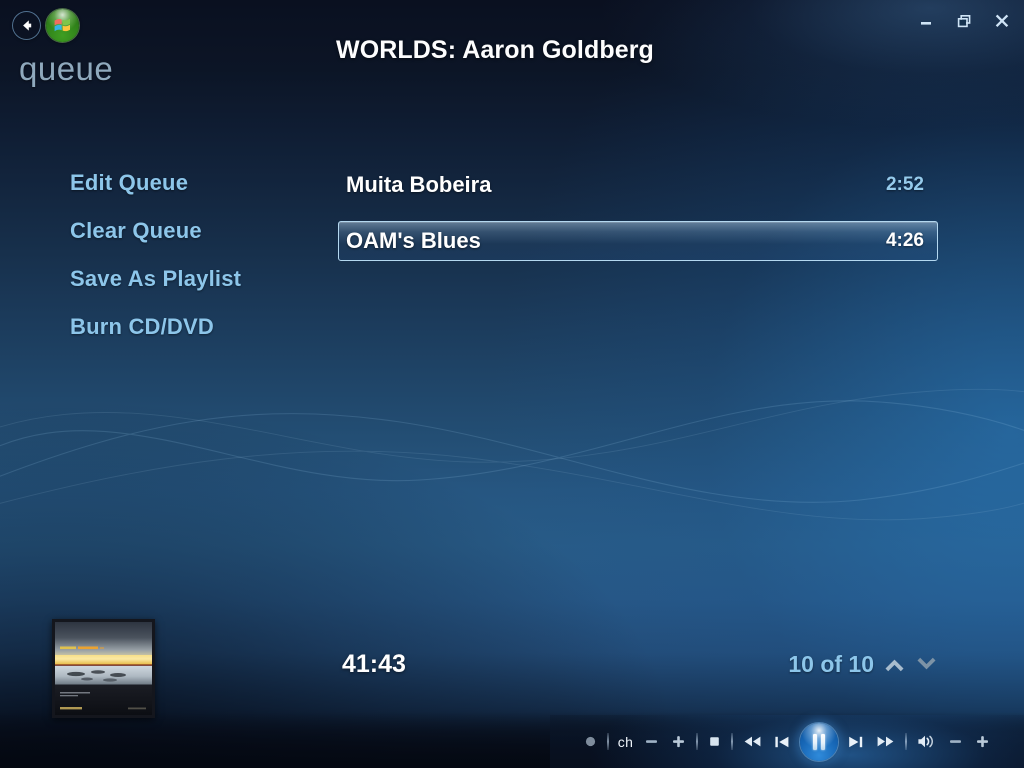 This screenshot has height=768, width=1024. I want to click on rewind-icon, so click(752, 741).